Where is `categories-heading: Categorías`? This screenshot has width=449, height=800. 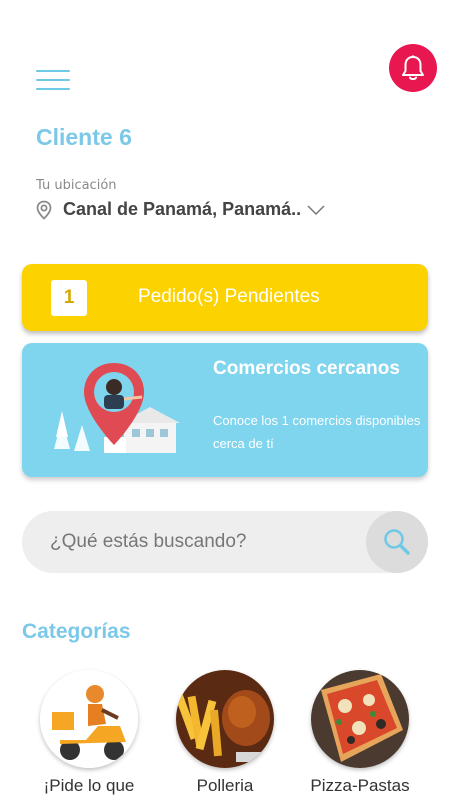
categories-heading: Categorías is located at coordinates (76, 631).